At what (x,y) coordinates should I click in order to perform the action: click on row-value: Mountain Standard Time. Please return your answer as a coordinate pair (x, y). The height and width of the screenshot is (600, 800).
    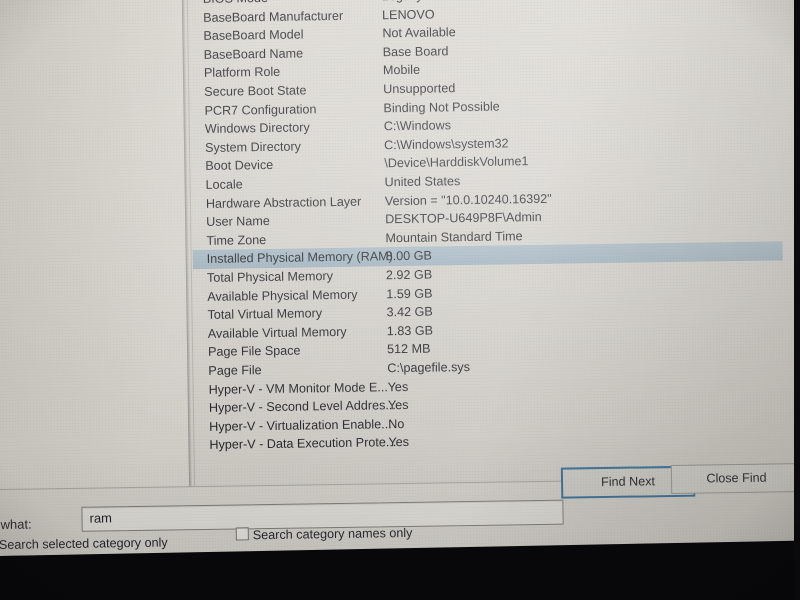
    Looking at the image, I should click on (454, 237).